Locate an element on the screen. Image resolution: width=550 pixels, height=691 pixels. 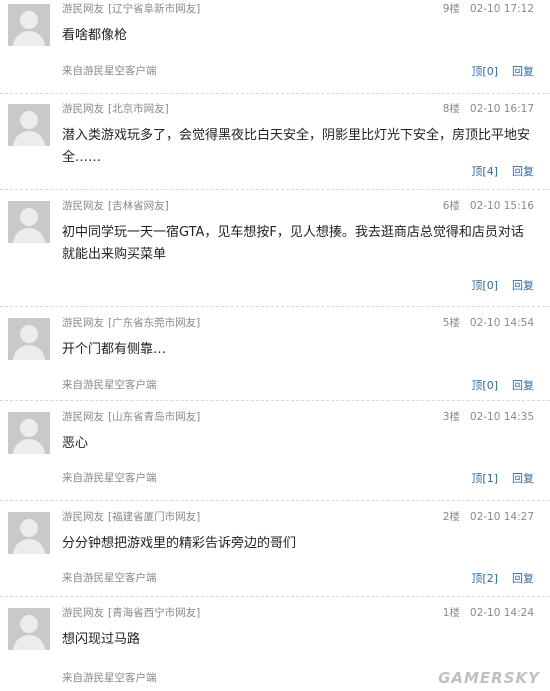
comment-meta: 3楼 02-10 14:35 is located at coordinates (488, 416).